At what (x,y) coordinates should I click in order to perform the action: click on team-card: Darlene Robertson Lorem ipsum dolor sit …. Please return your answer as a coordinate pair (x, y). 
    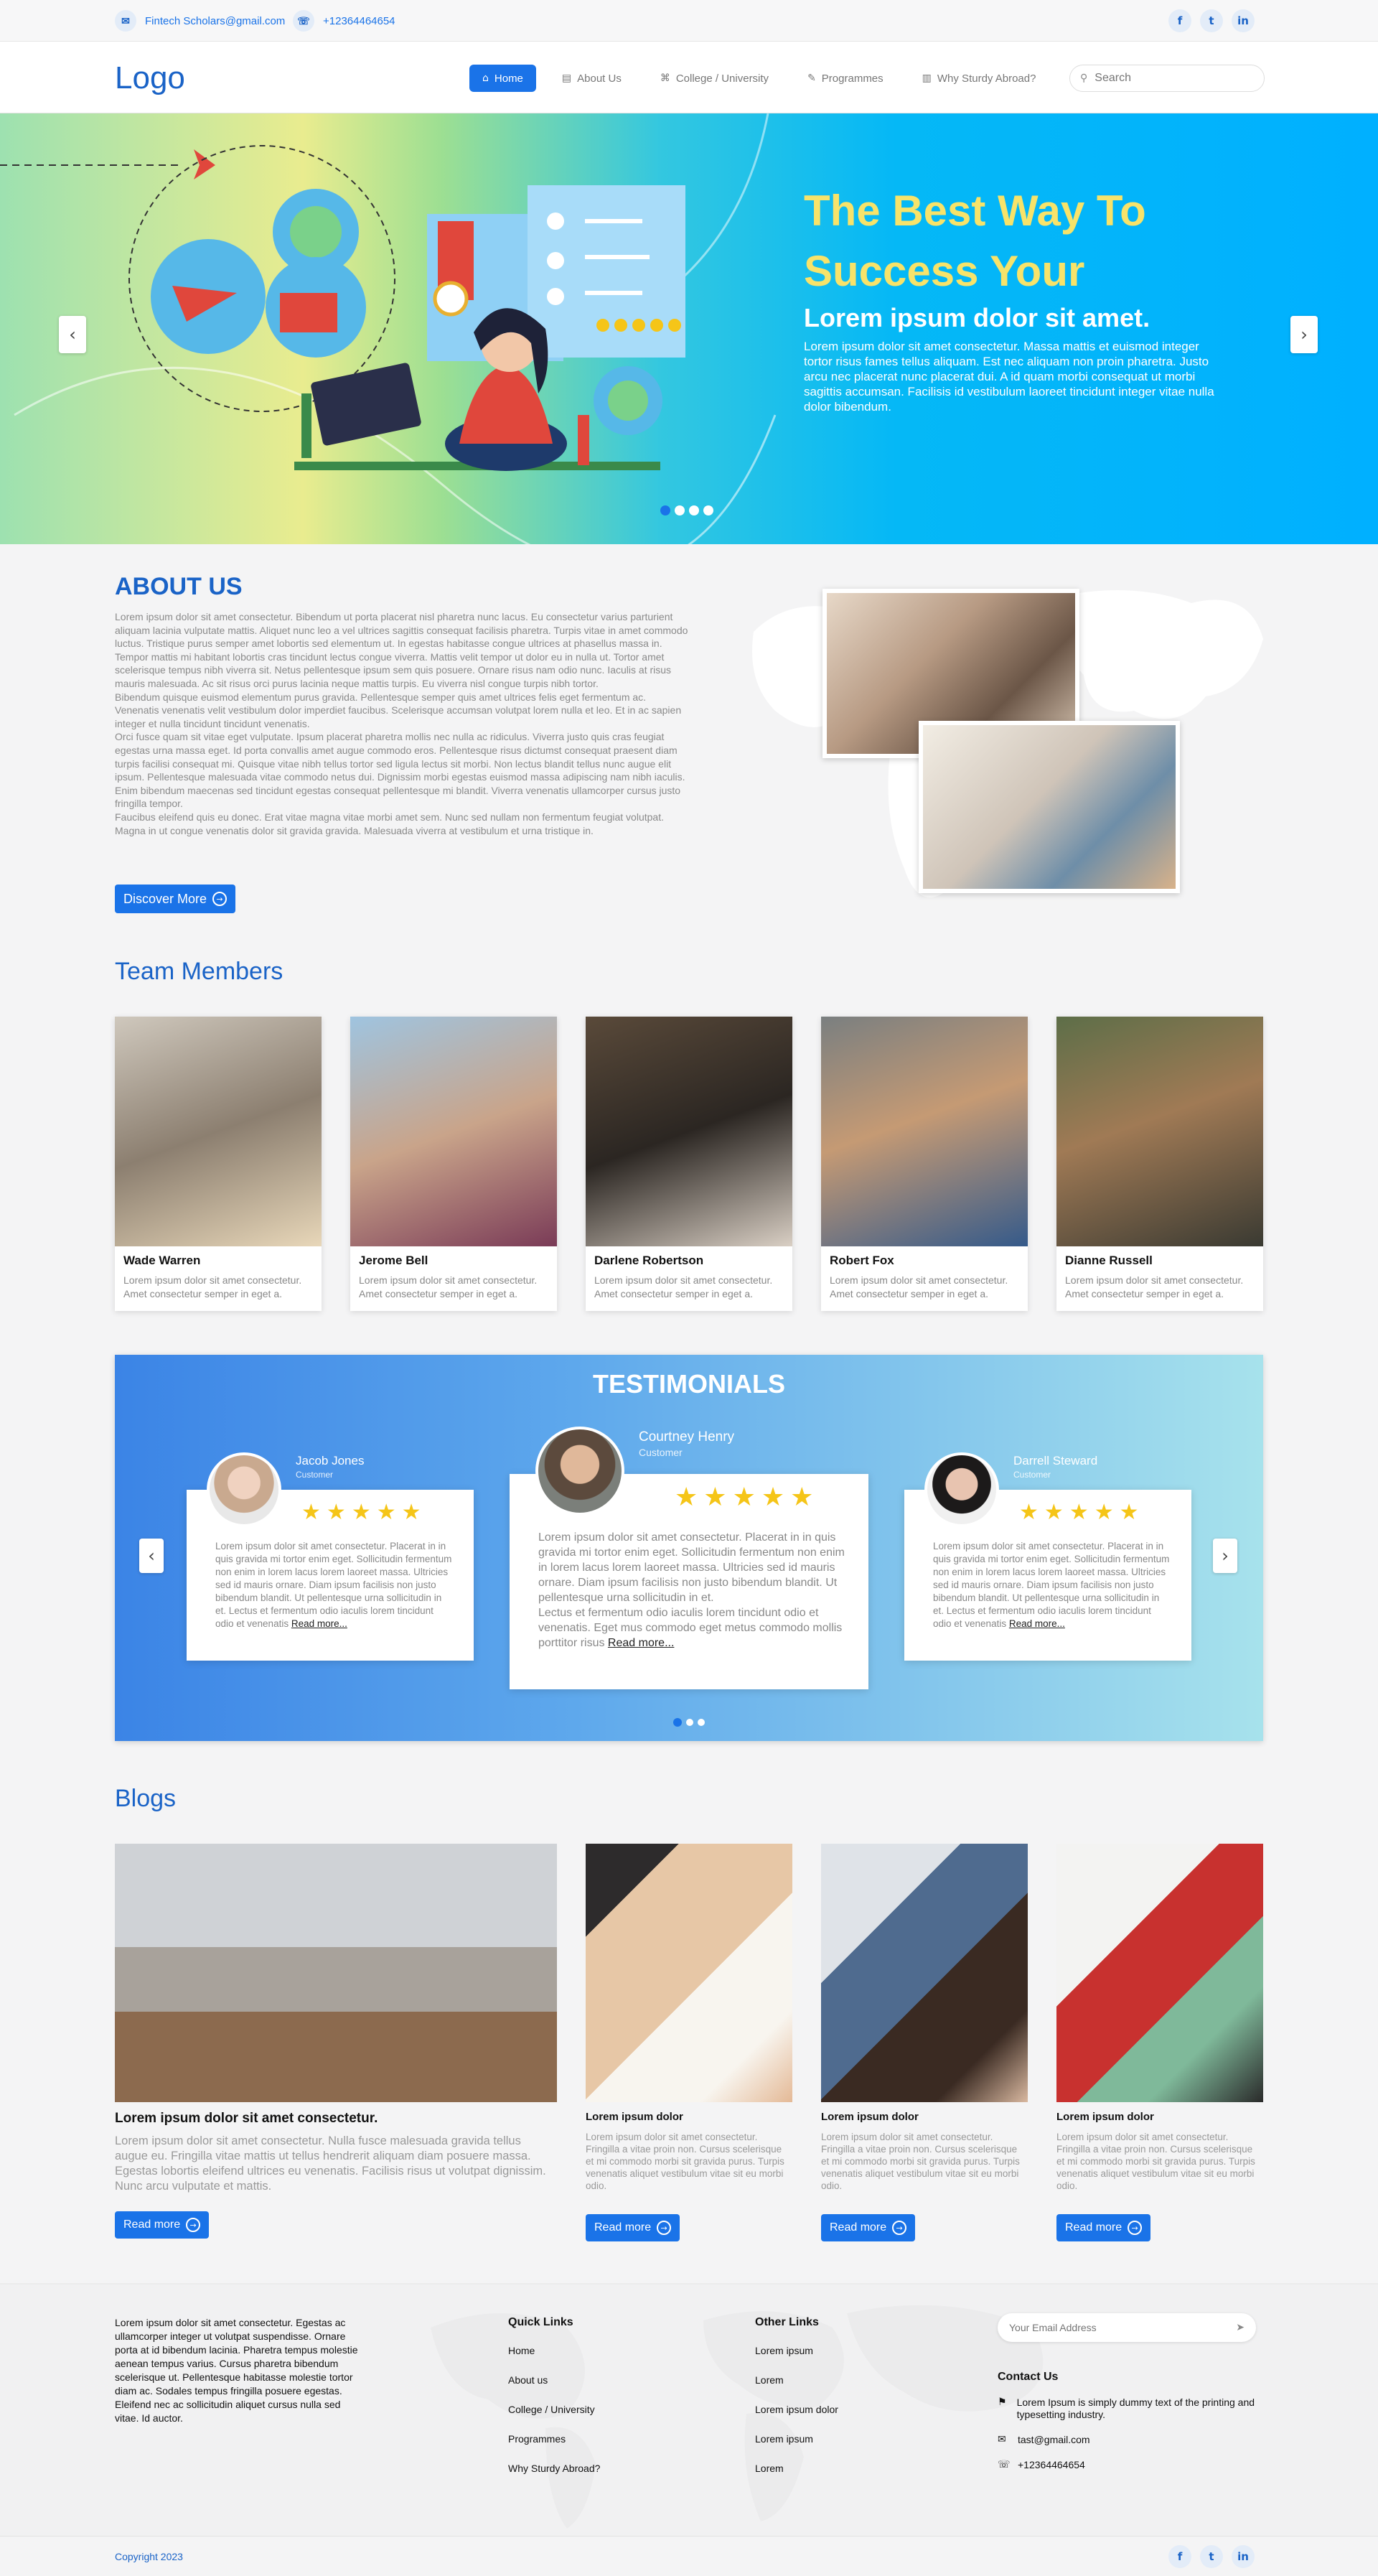
    Looking at the image, I should click on (689, 1164).